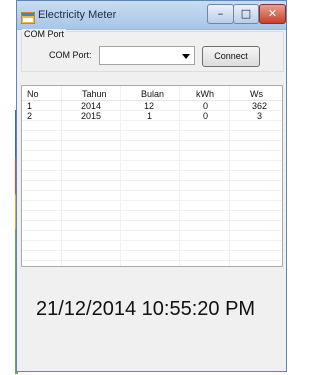  Describe the element at coordinates (91, 106) in the screenshot. I see `cell-tahun: 2014` at that location.